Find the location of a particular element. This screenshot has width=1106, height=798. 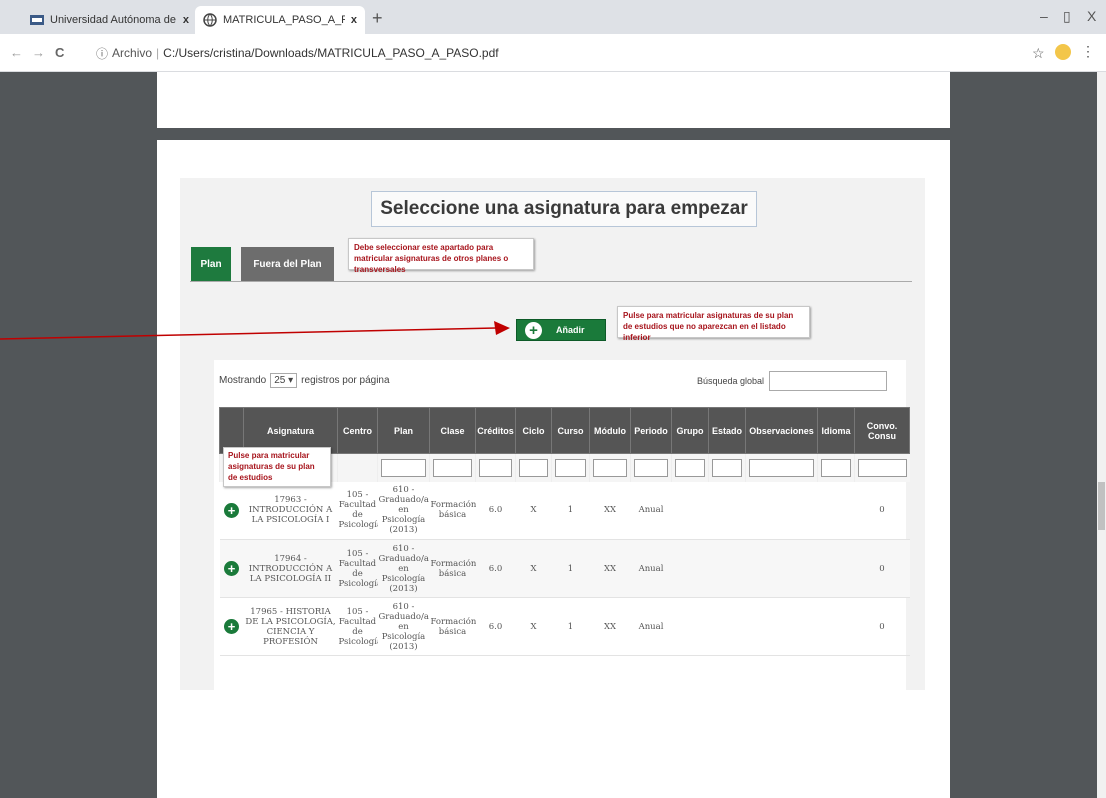

cell-centro: 105 - Facultad de Psicología is located at coordinates (357, 510).